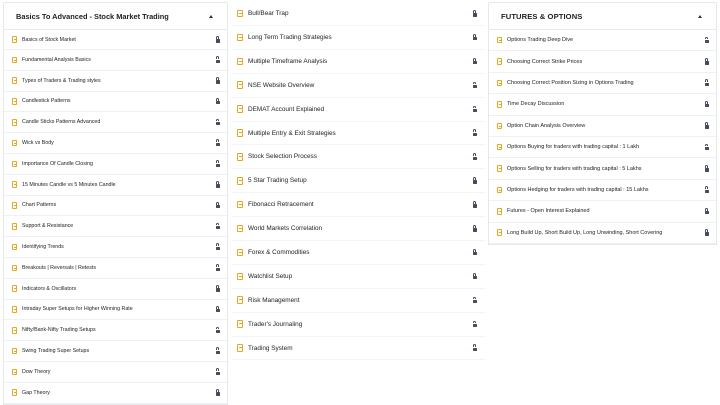  I want to click on lesson-item: Gap Theory, so click(115, 393).